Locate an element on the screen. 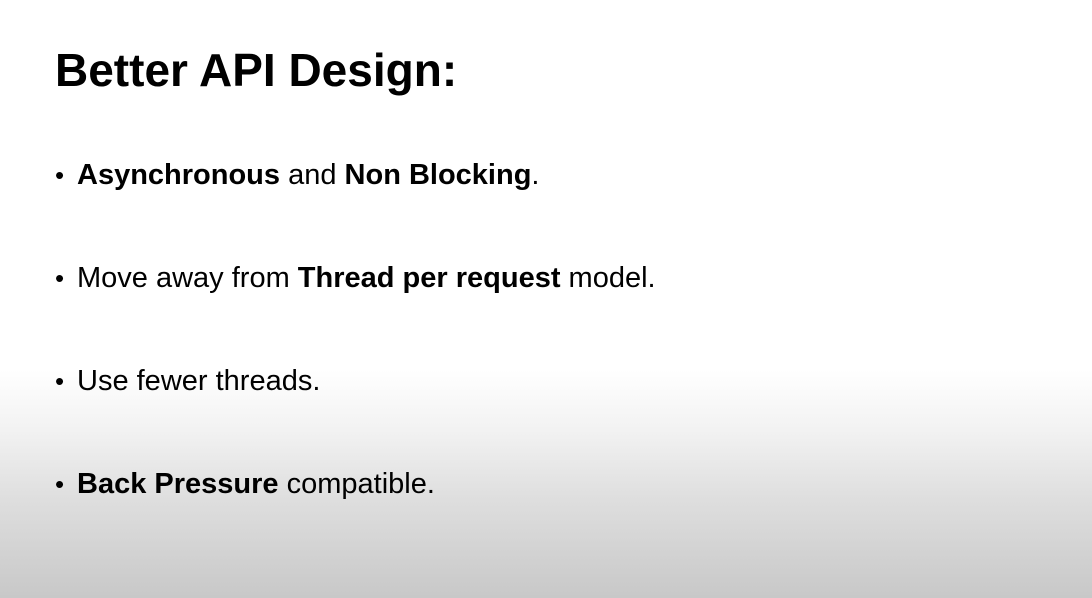 The width and height of the screenshot is (1092, 598). bullet-3-text-1: Use fewer threads. is located at coordinates (199, 381).